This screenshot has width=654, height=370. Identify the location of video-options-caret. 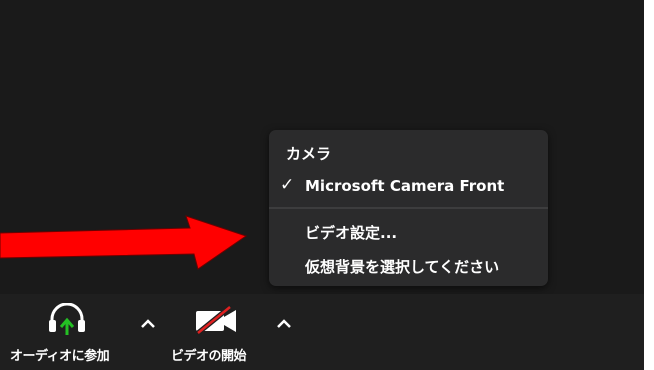
(284, 324).